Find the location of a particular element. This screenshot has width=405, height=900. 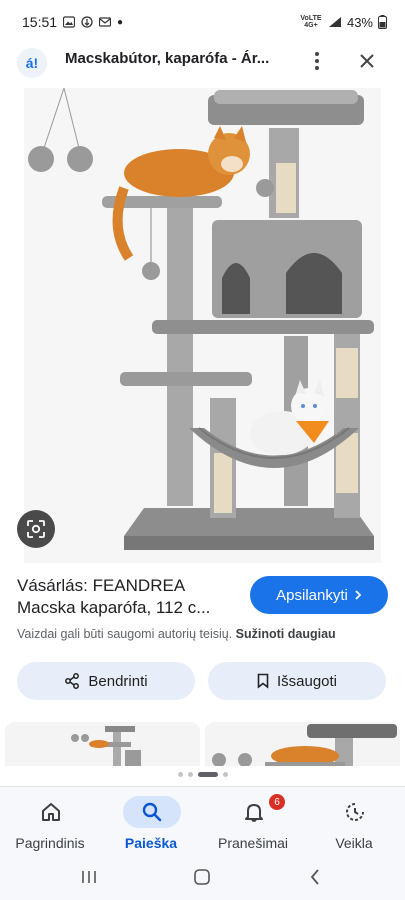

system-navigation-bar is located at coordinates (202, 878).